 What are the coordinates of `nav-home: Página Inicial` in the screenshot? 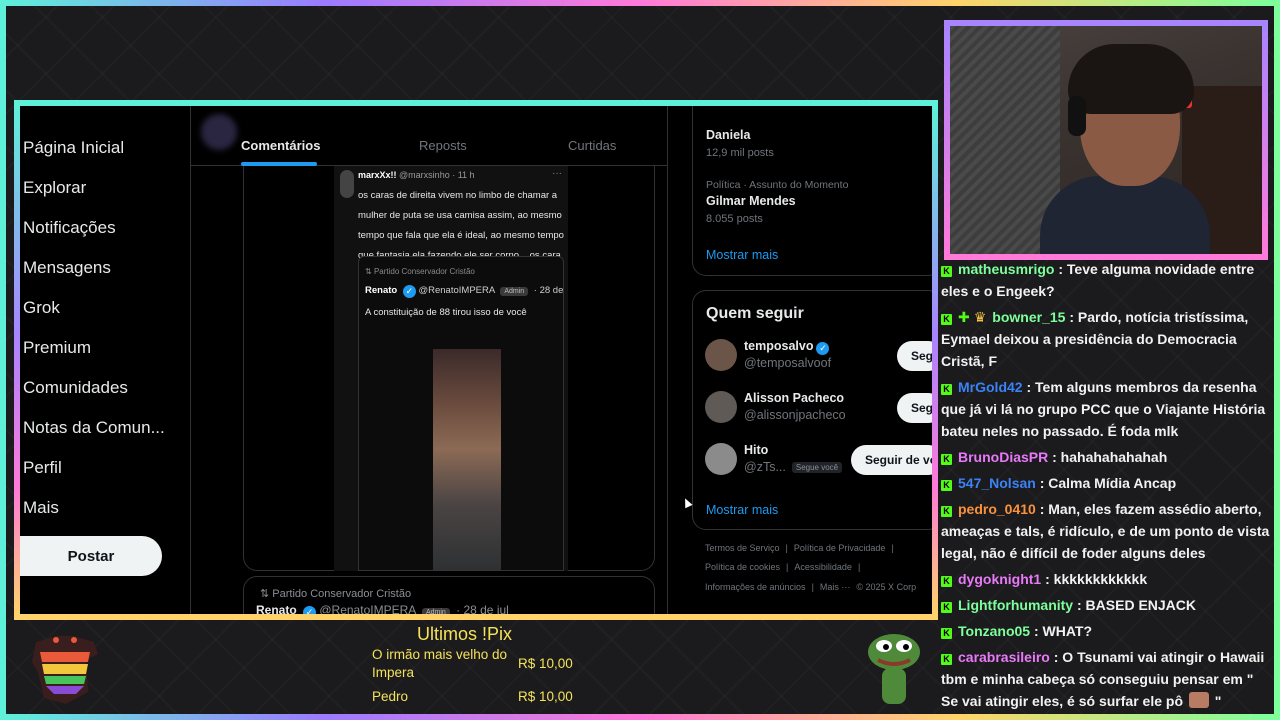 It's located at (73, 148).